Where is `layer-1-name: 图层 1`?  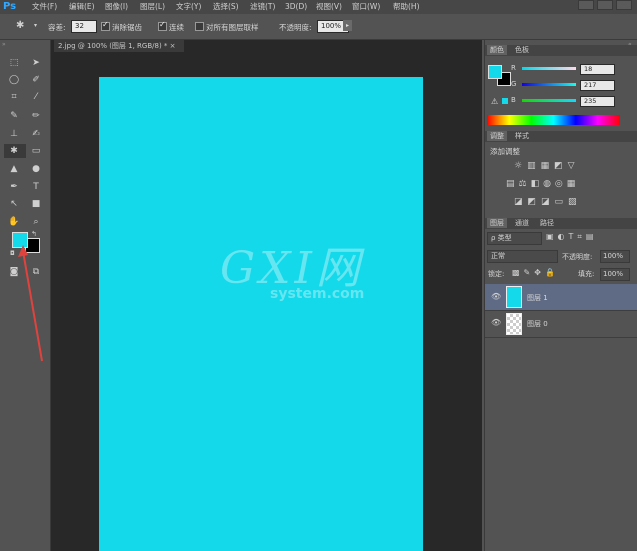 layer-1-name: 图层 1 is located at coordinates (537, 298).